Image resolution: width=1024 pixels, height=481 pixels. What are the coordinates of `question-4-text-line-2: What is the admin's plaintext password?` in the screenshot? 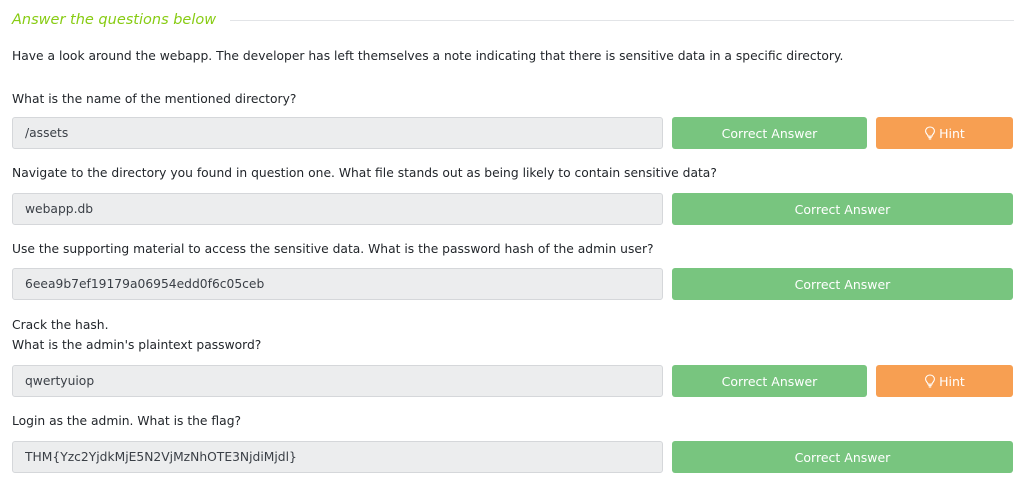 It's located at (137, 345).